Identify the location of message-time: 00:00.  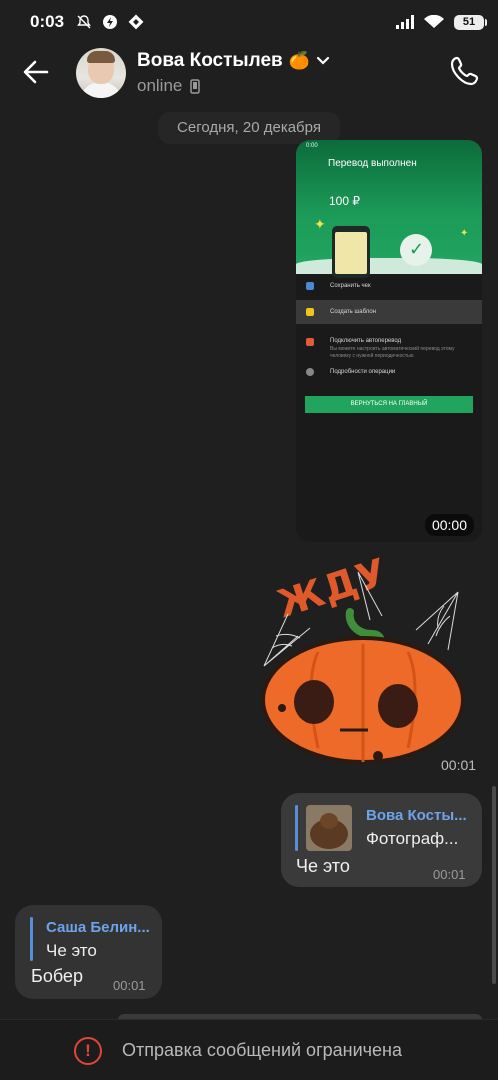
(449, 525).